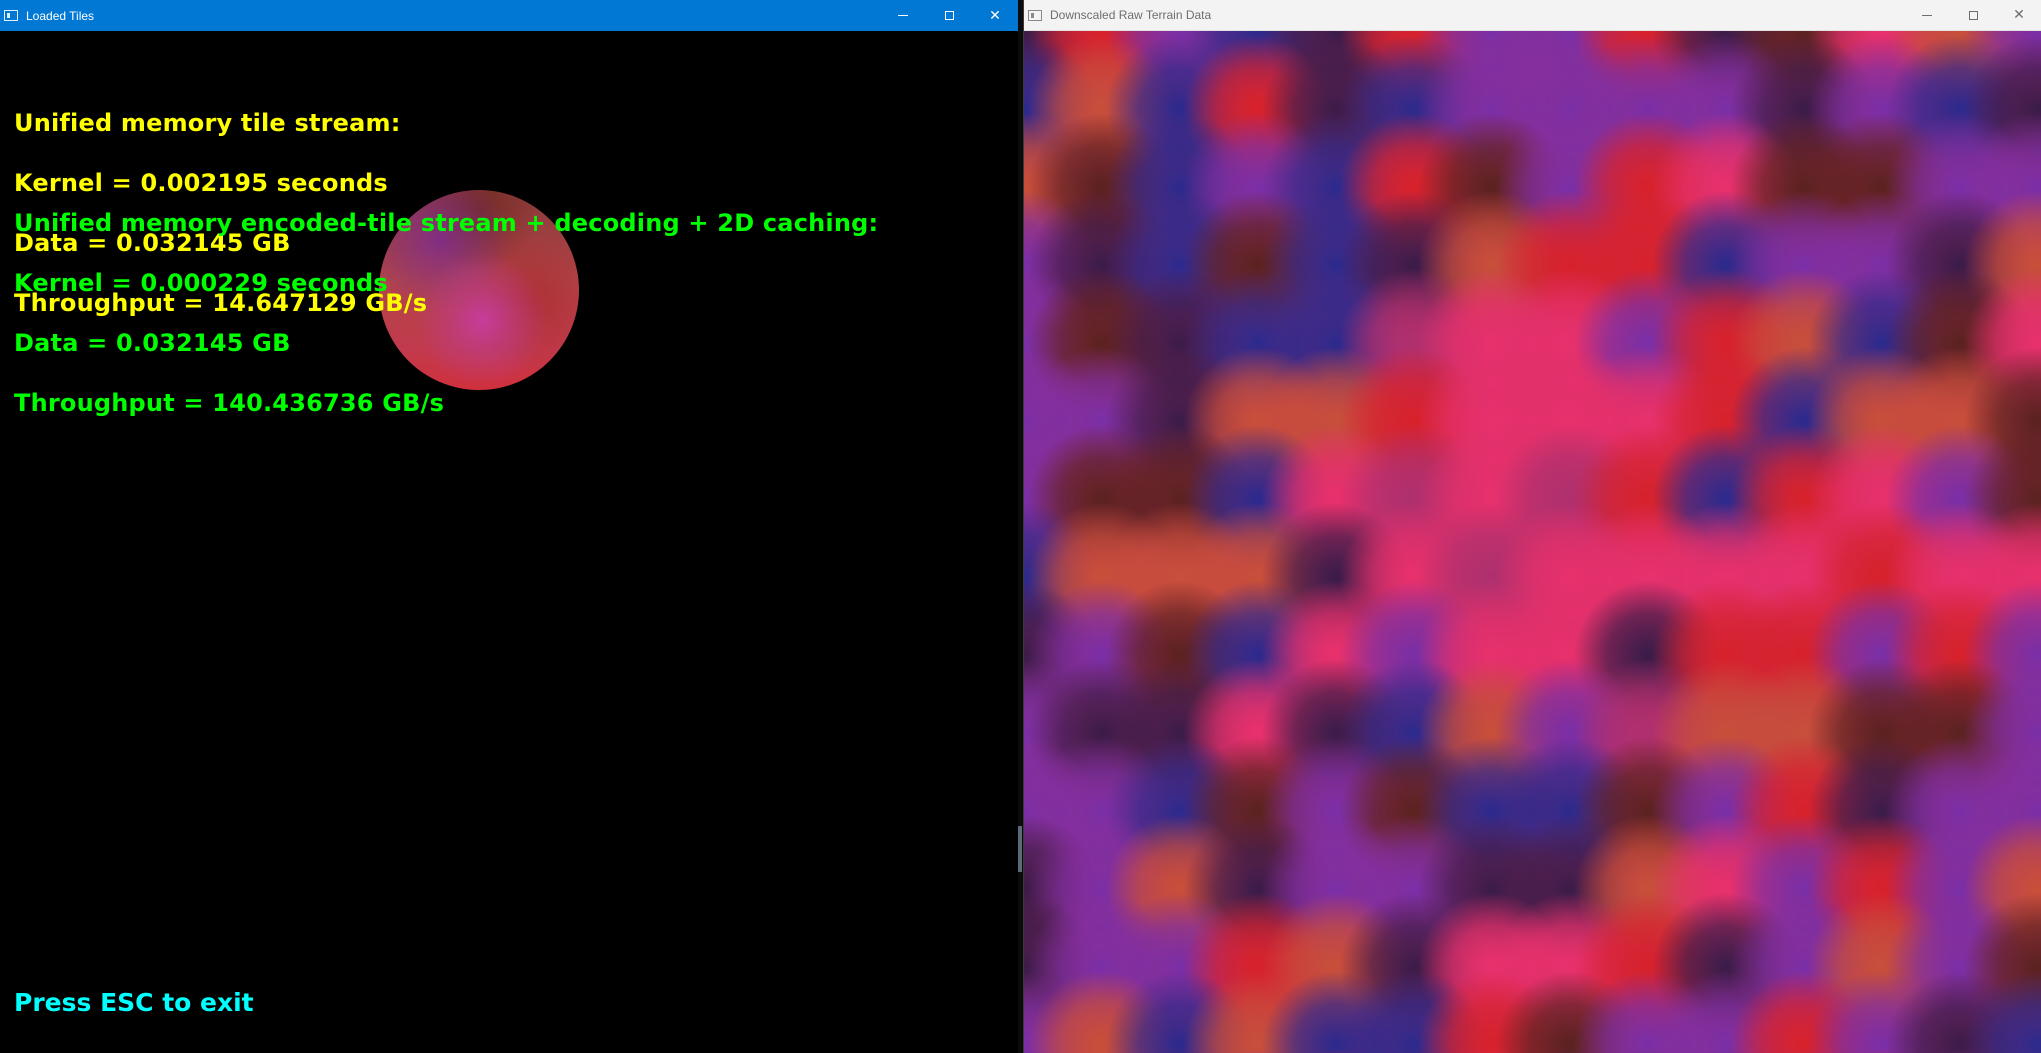  What do you see at coordinates (229, 403) in the screenshot?
I see `stats-throughput: Throughput = 140.436736 GB/s` at bounding box center [229, 403].